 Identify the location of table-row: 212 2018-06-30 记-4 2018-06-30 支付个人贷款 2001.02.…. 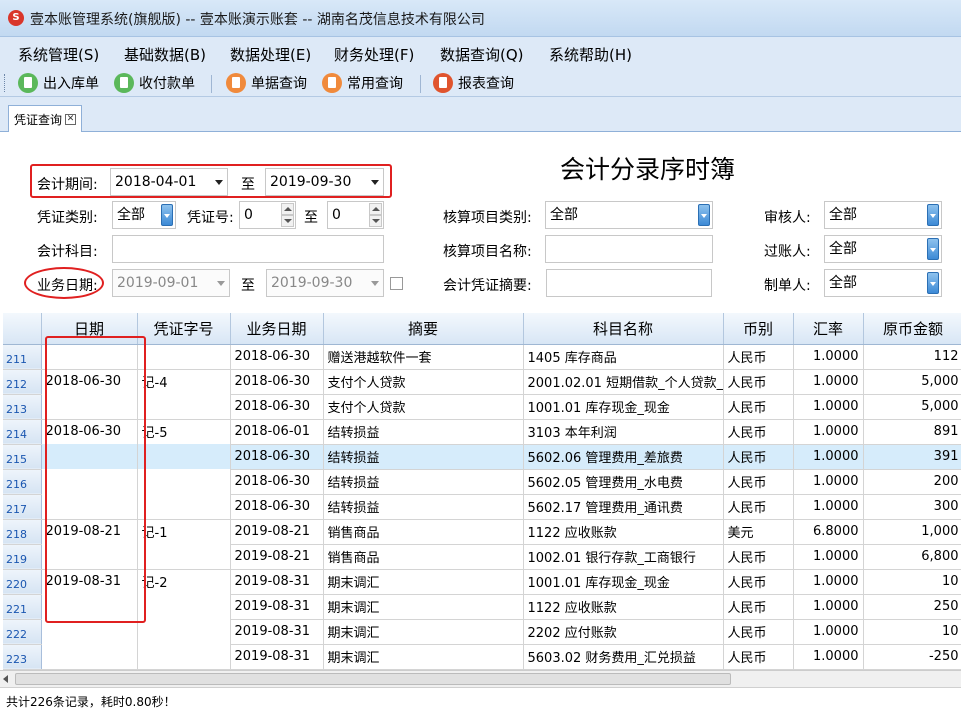
(482, 382).